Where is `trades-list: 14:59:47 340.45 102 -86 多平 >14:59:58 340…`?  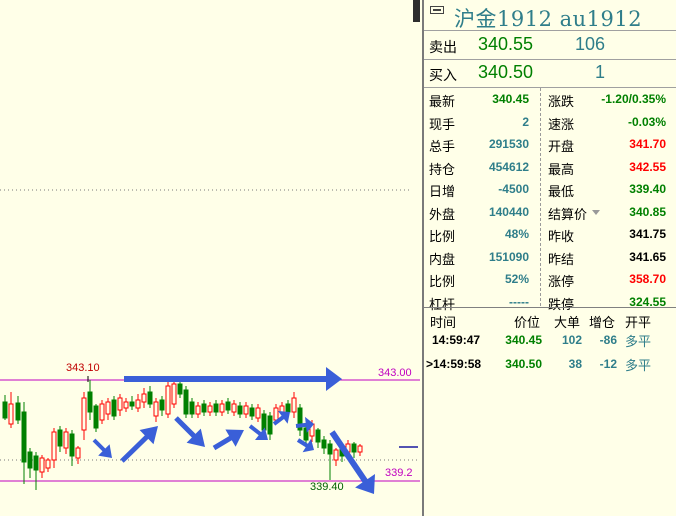 trades-list: 14:59:47 340.45 102 -86 多平 >14:59:58 340… is located at coordinates (550, 354).